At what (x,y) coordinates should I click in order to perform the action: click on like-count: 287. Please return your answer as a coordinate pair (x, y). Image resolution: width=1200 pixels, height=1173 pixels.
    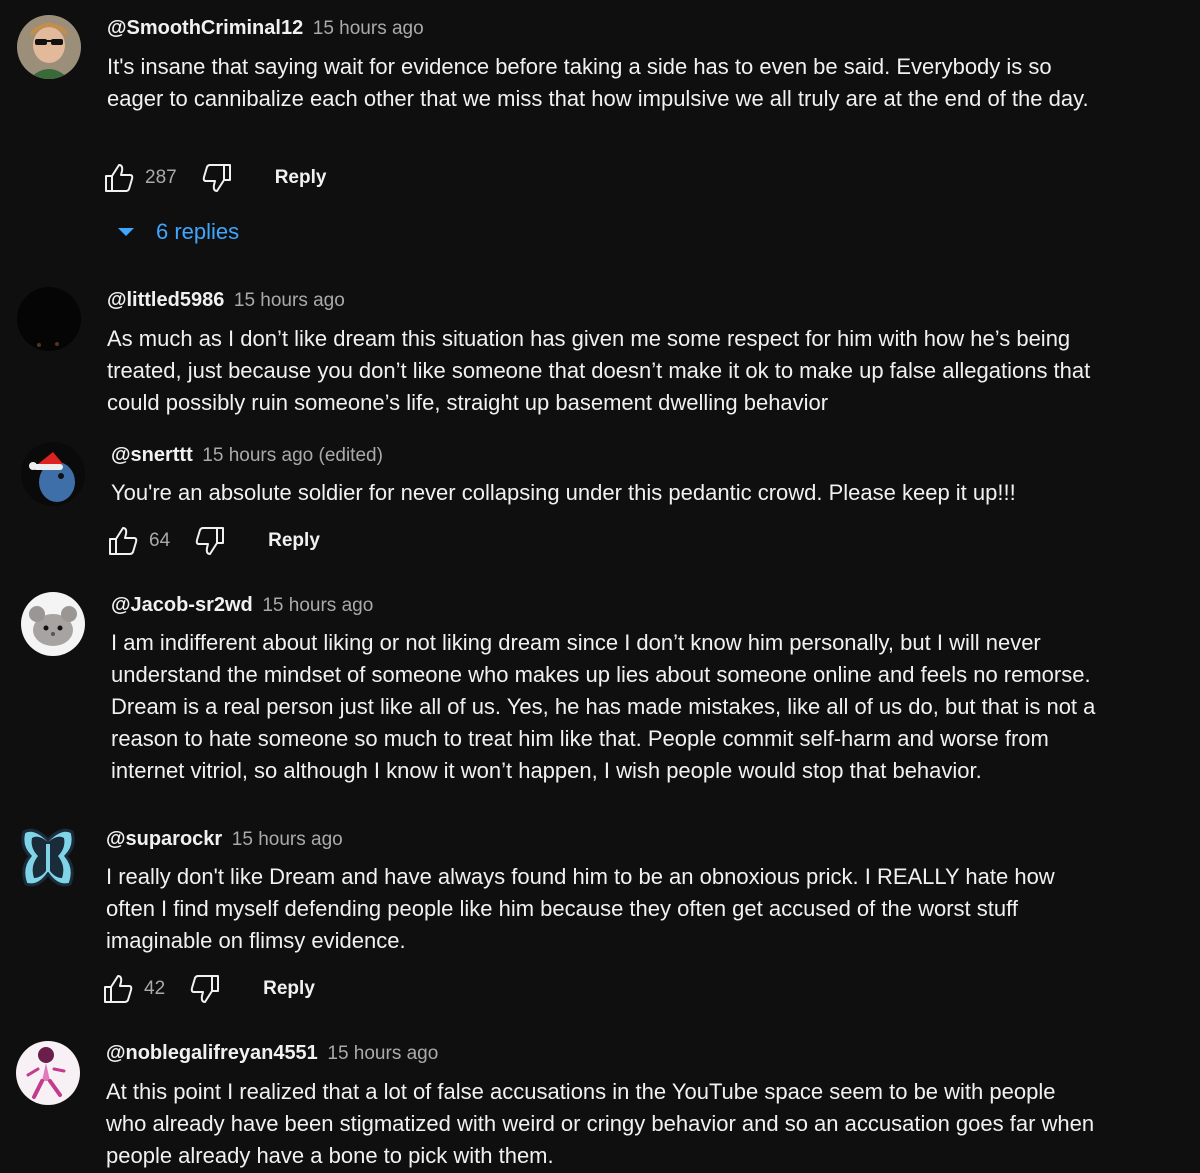
    Looking at the image, I should click on (161, 177).